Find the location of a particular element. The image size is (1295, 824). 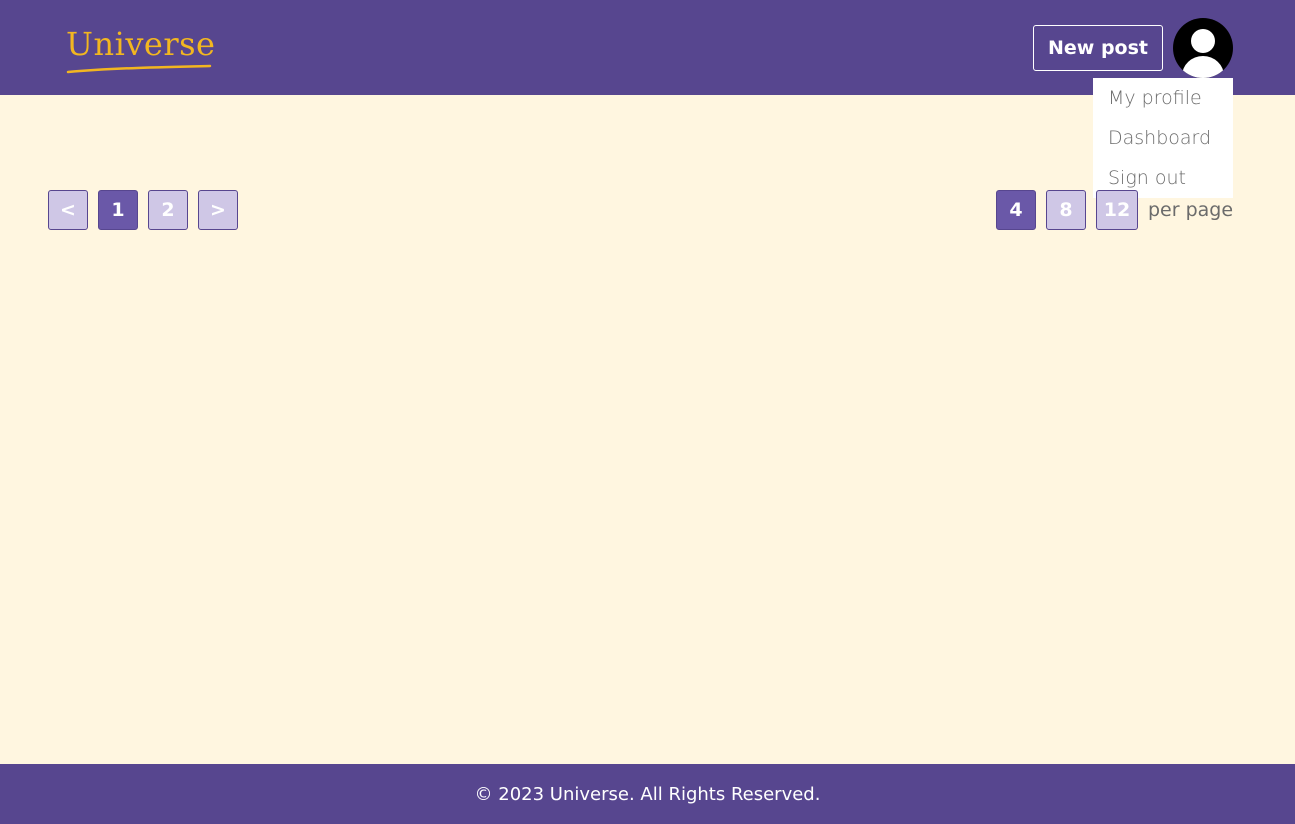

copyright-text: © 2023 Universe. All Rights Reserved. is located at coordinates (647, 794).